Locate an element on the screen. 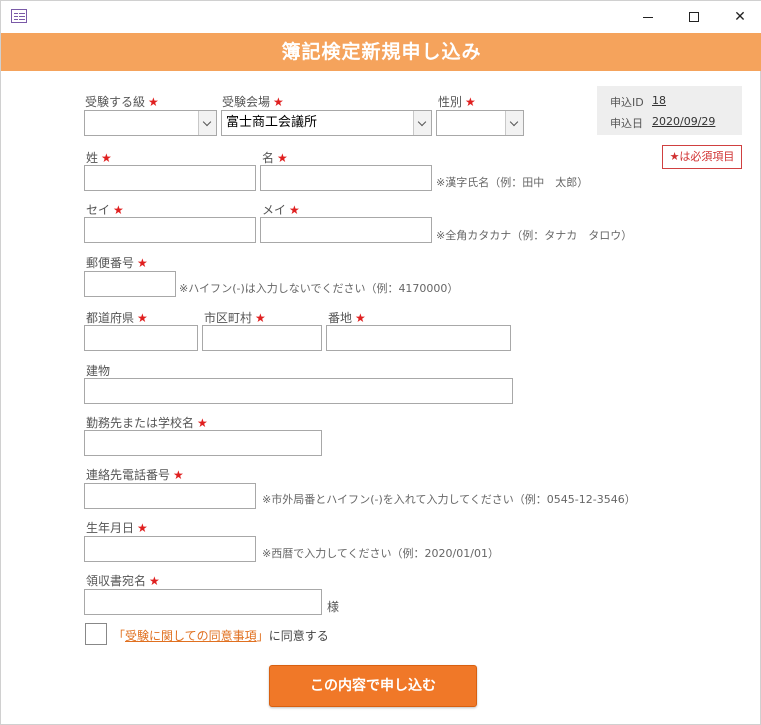 Image resolution: width=761 pixels, height=725 pixels. city-label: 市区町村 ★ is located at coordinates (235, 318).